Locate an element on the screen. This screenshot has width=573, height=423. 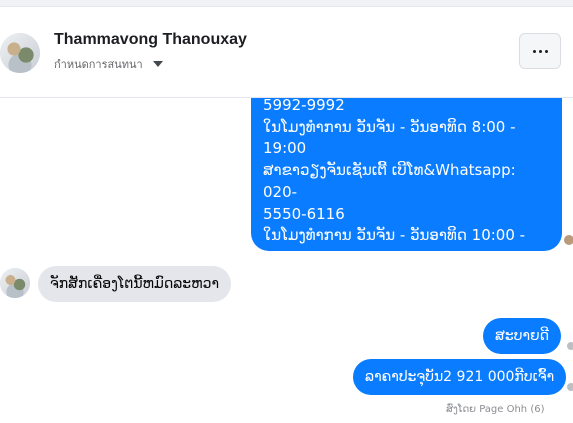
incoming-message: ຈັກສັກເຄື່ອງໂຕນີ້ຫມົດລະຫວາ is located at coordinates (135, 284).